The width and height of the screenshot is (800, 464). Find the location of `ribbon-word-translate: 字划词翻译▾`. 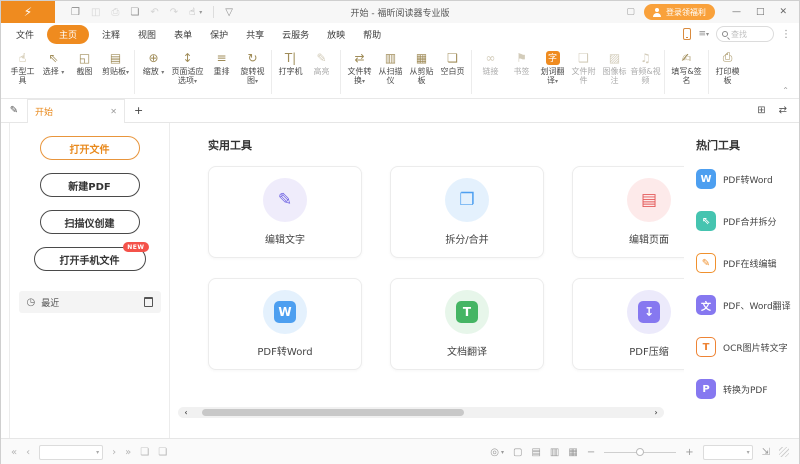

ribbon-word-translate: 字划词翻译▾ is located at coordinates (552, 67).